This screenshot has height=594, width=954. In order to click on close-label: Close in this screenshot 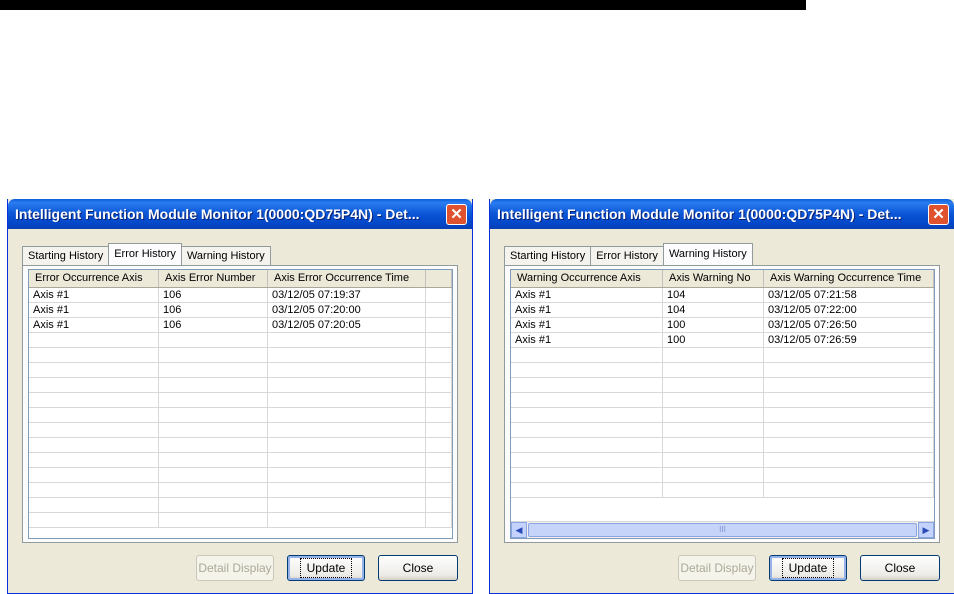, I will do `click(900, 568)`.